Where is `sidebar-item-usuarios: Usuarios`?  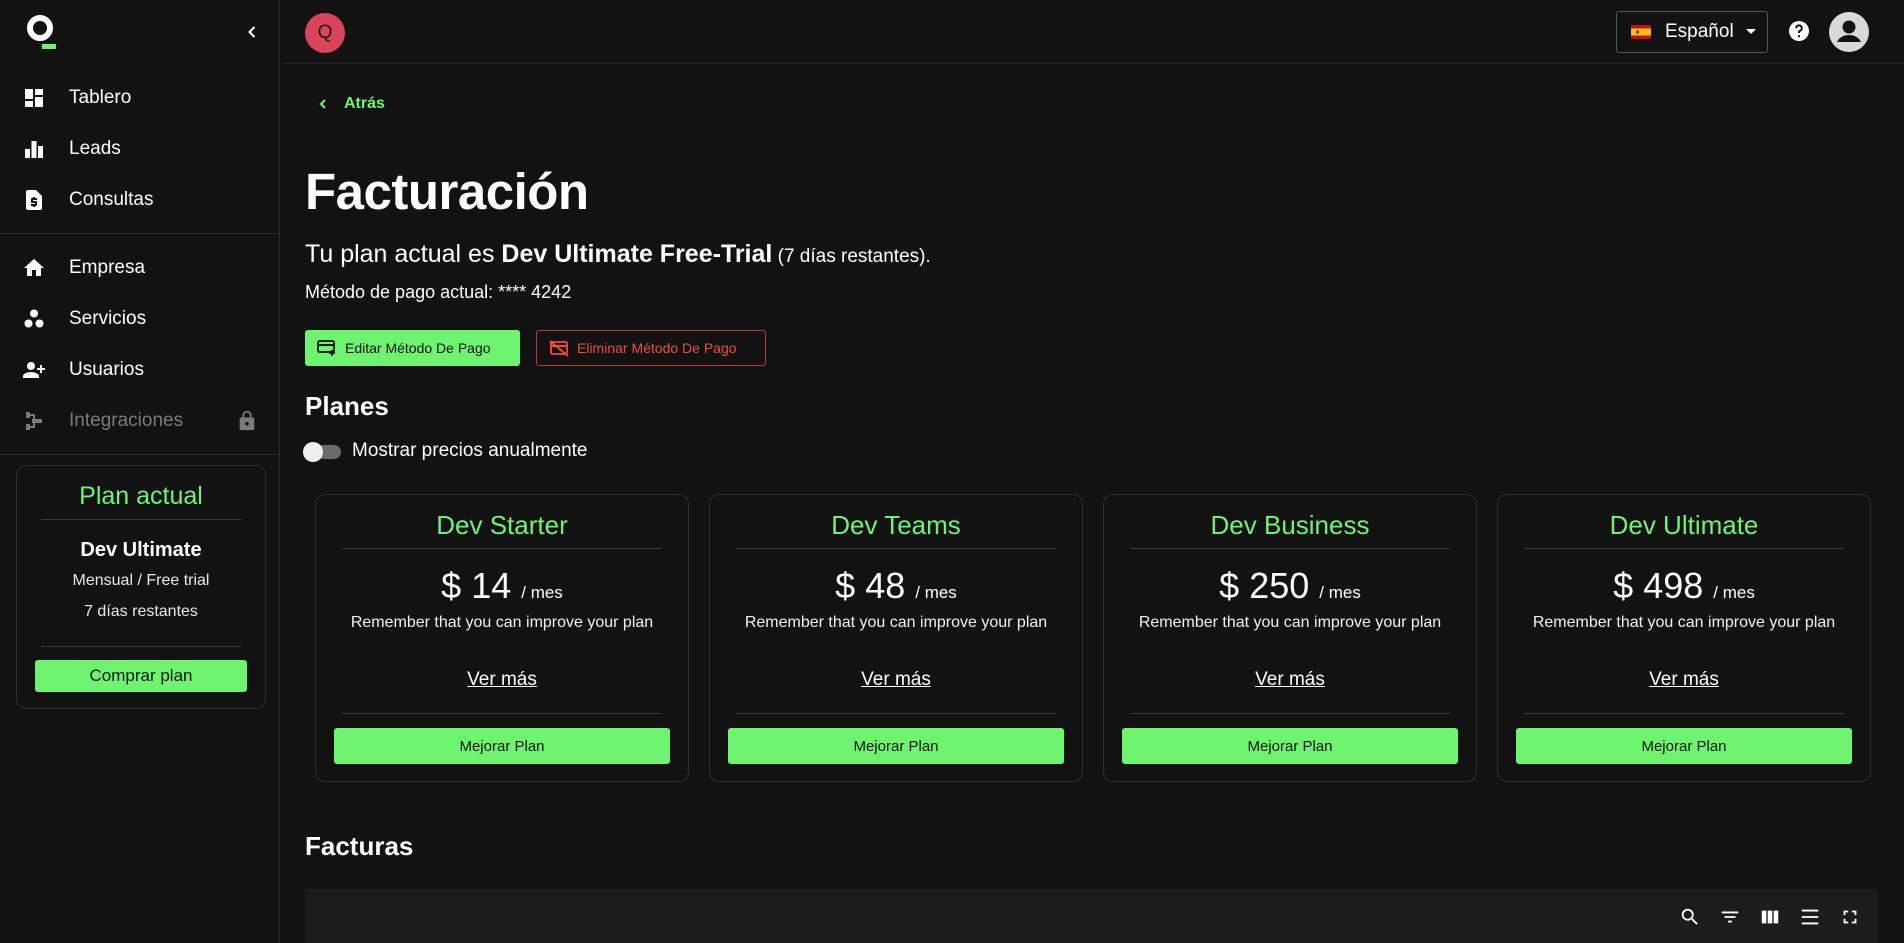 sidebar-item-usuarios: Usuarios is located at coordinates (140, 370).